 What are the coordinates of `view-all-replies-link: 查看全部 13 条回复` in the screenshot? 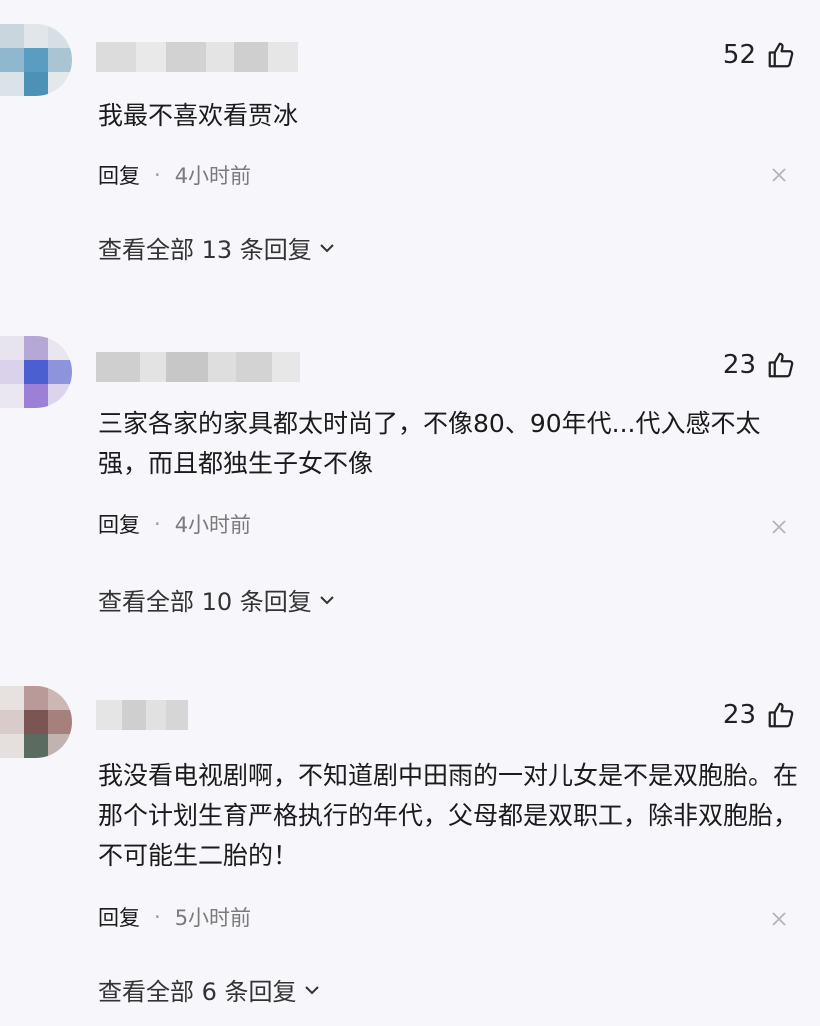 It's located at (217, 247).